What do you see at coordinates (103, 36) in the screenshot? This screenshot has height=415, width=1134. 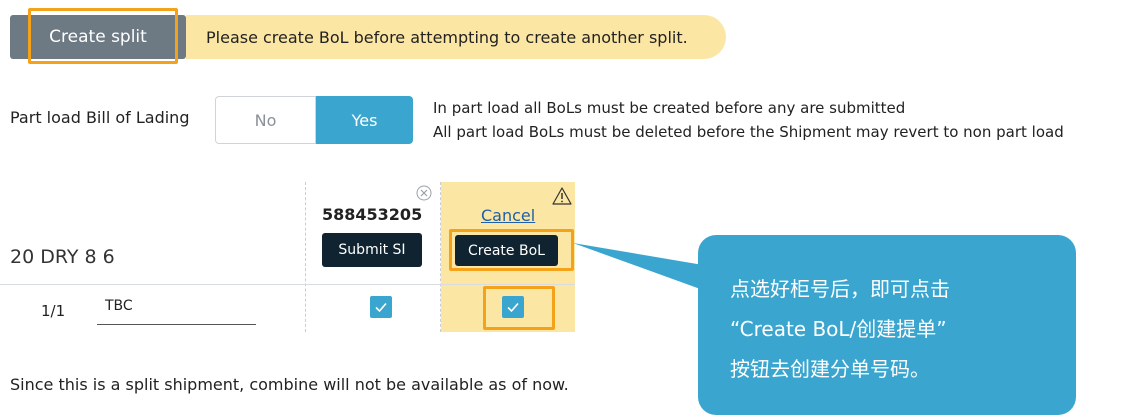 I see `create-split-highlight` at bounding box center [103, 36].